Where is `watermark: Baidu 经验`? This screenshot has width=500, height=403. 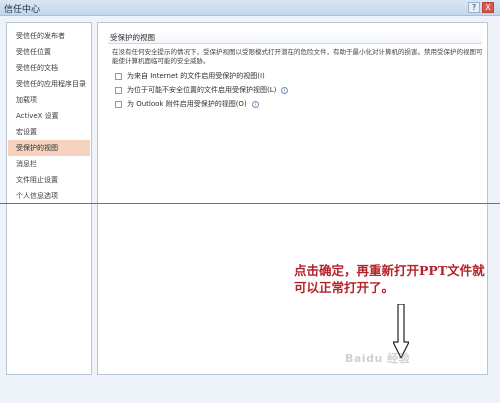
watermark: Baidu 经验 is located at coordinates (378, 358).